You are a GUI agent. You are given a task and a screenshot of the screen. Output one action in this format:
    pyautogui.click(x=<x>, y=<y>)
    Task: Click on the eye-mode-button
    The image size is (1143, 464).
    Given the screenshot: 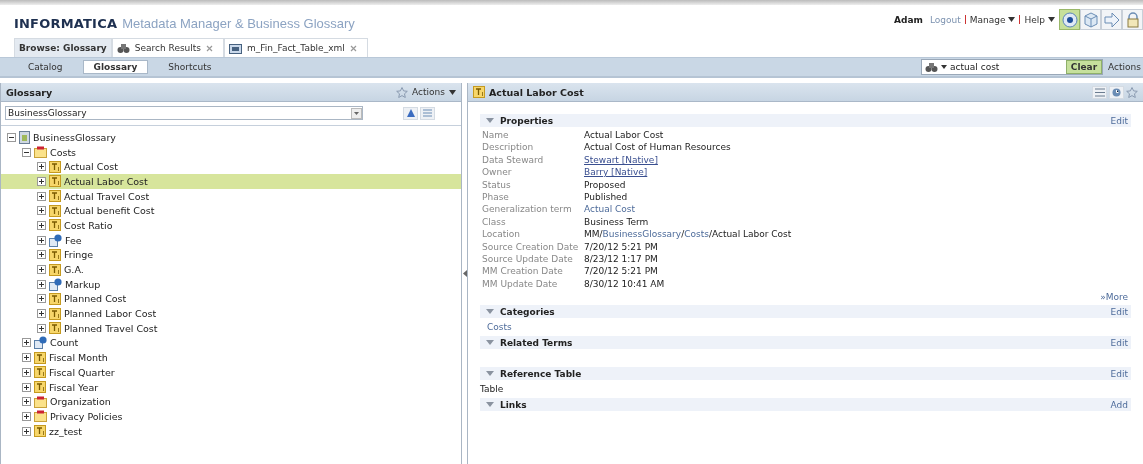 What is the action you would take?
    pyautogui.click(x=1069, y=19)
    